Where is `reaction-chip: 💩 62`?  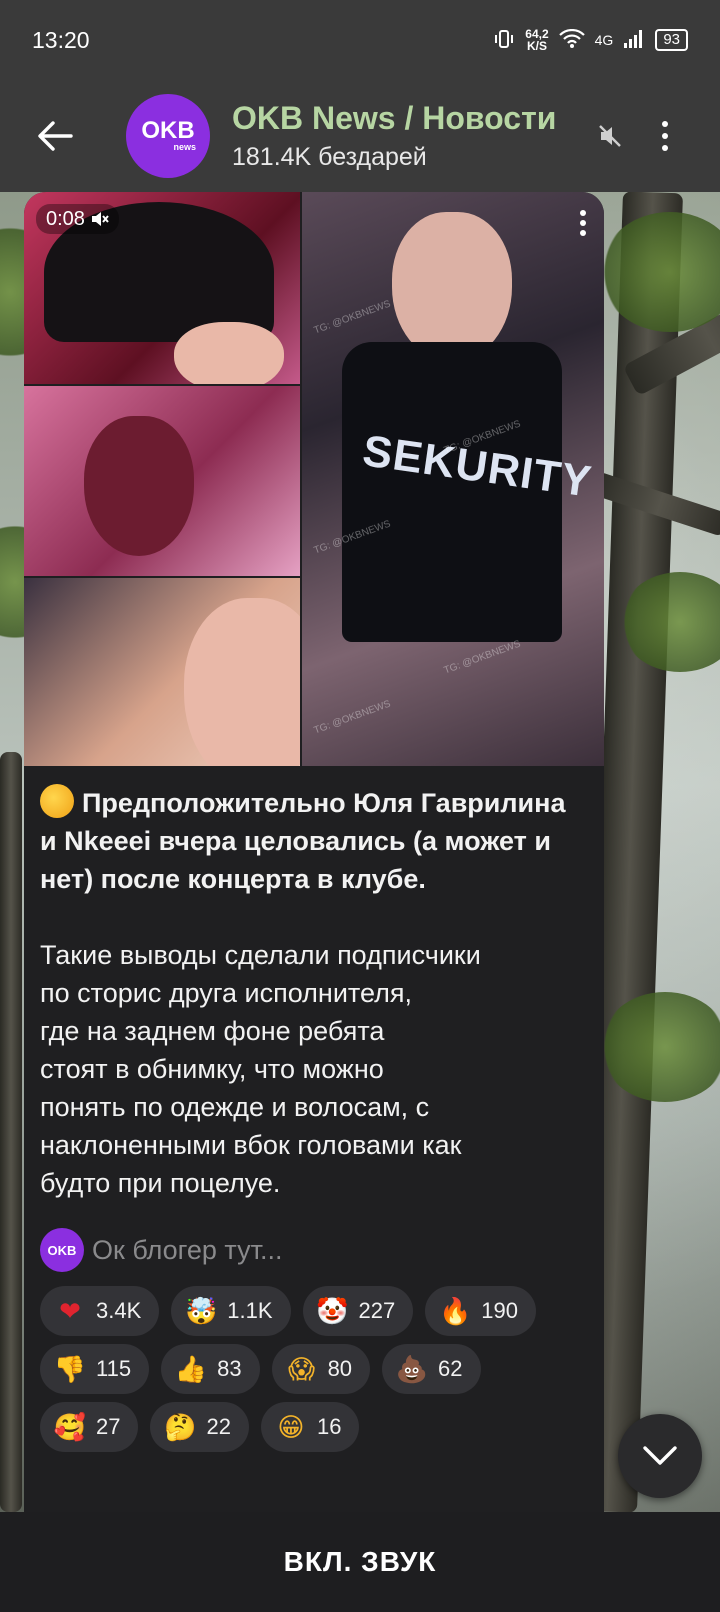 reaction-chip: 💩 62 is located at coordinates (431, 1369).